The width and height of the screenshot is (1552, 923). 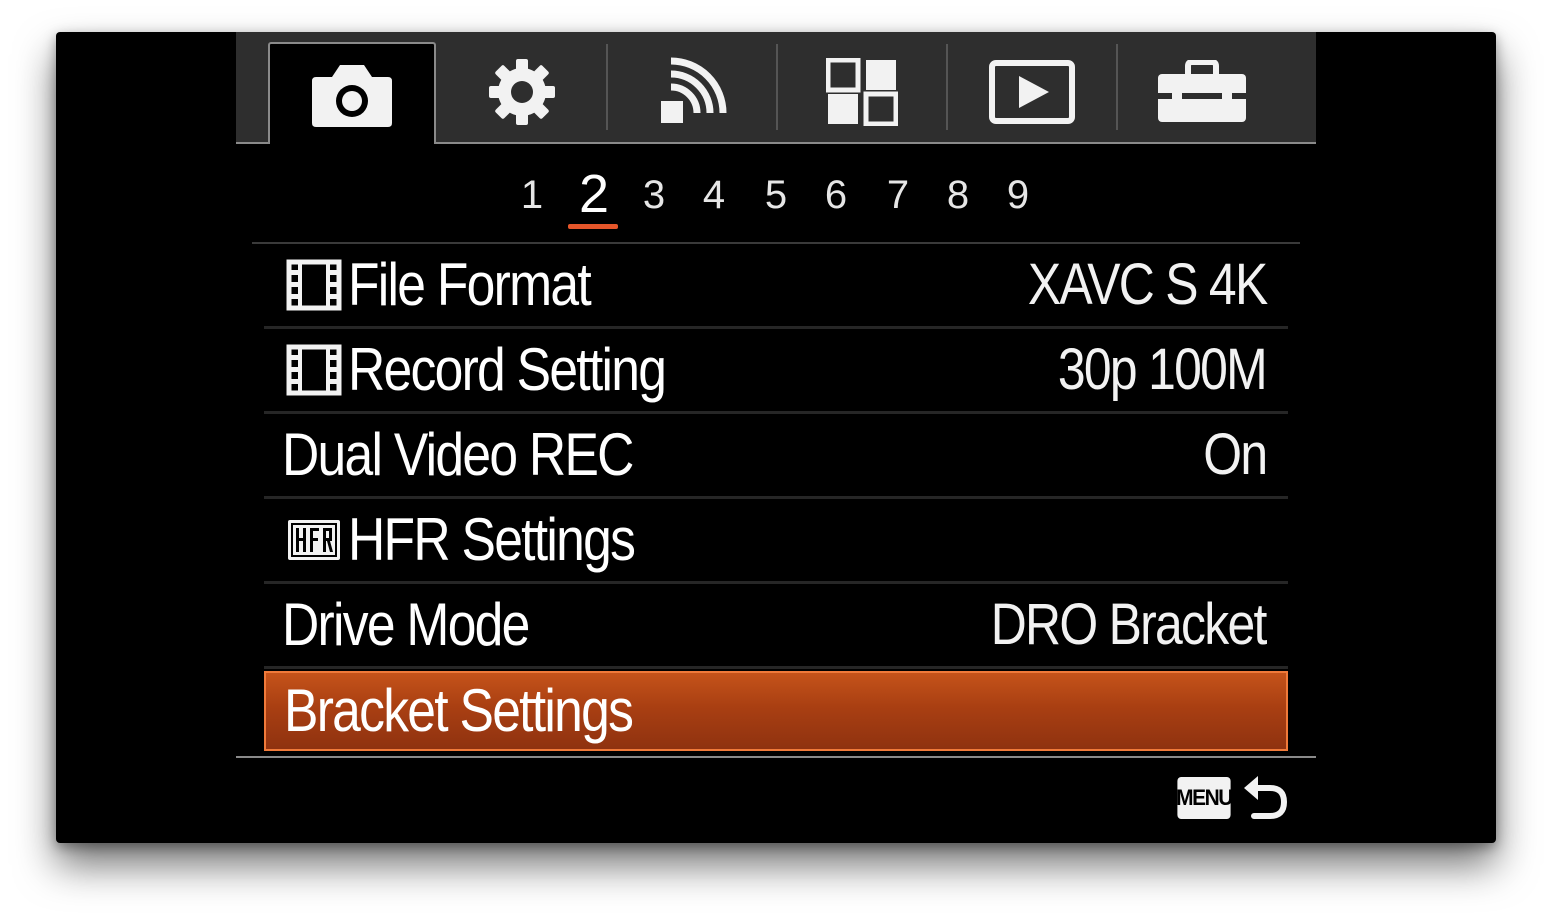 What do you see at coordinates (958, 195) in the screenshot?
I see `page-number-8: 8` at bounding box center [958, 195].